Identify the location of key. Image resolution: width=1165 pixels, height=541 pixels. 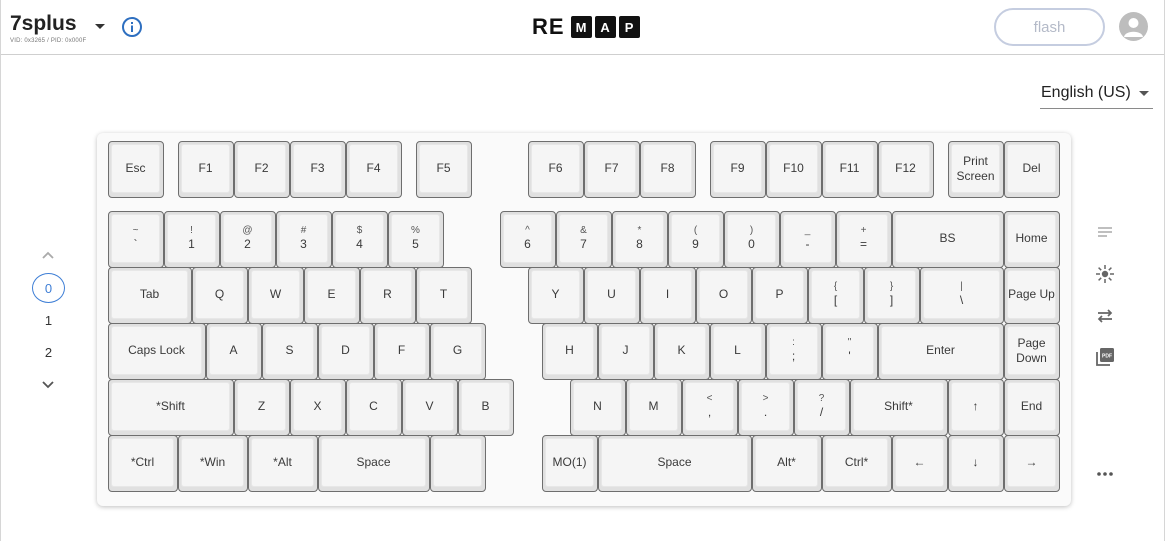
(458, 463).